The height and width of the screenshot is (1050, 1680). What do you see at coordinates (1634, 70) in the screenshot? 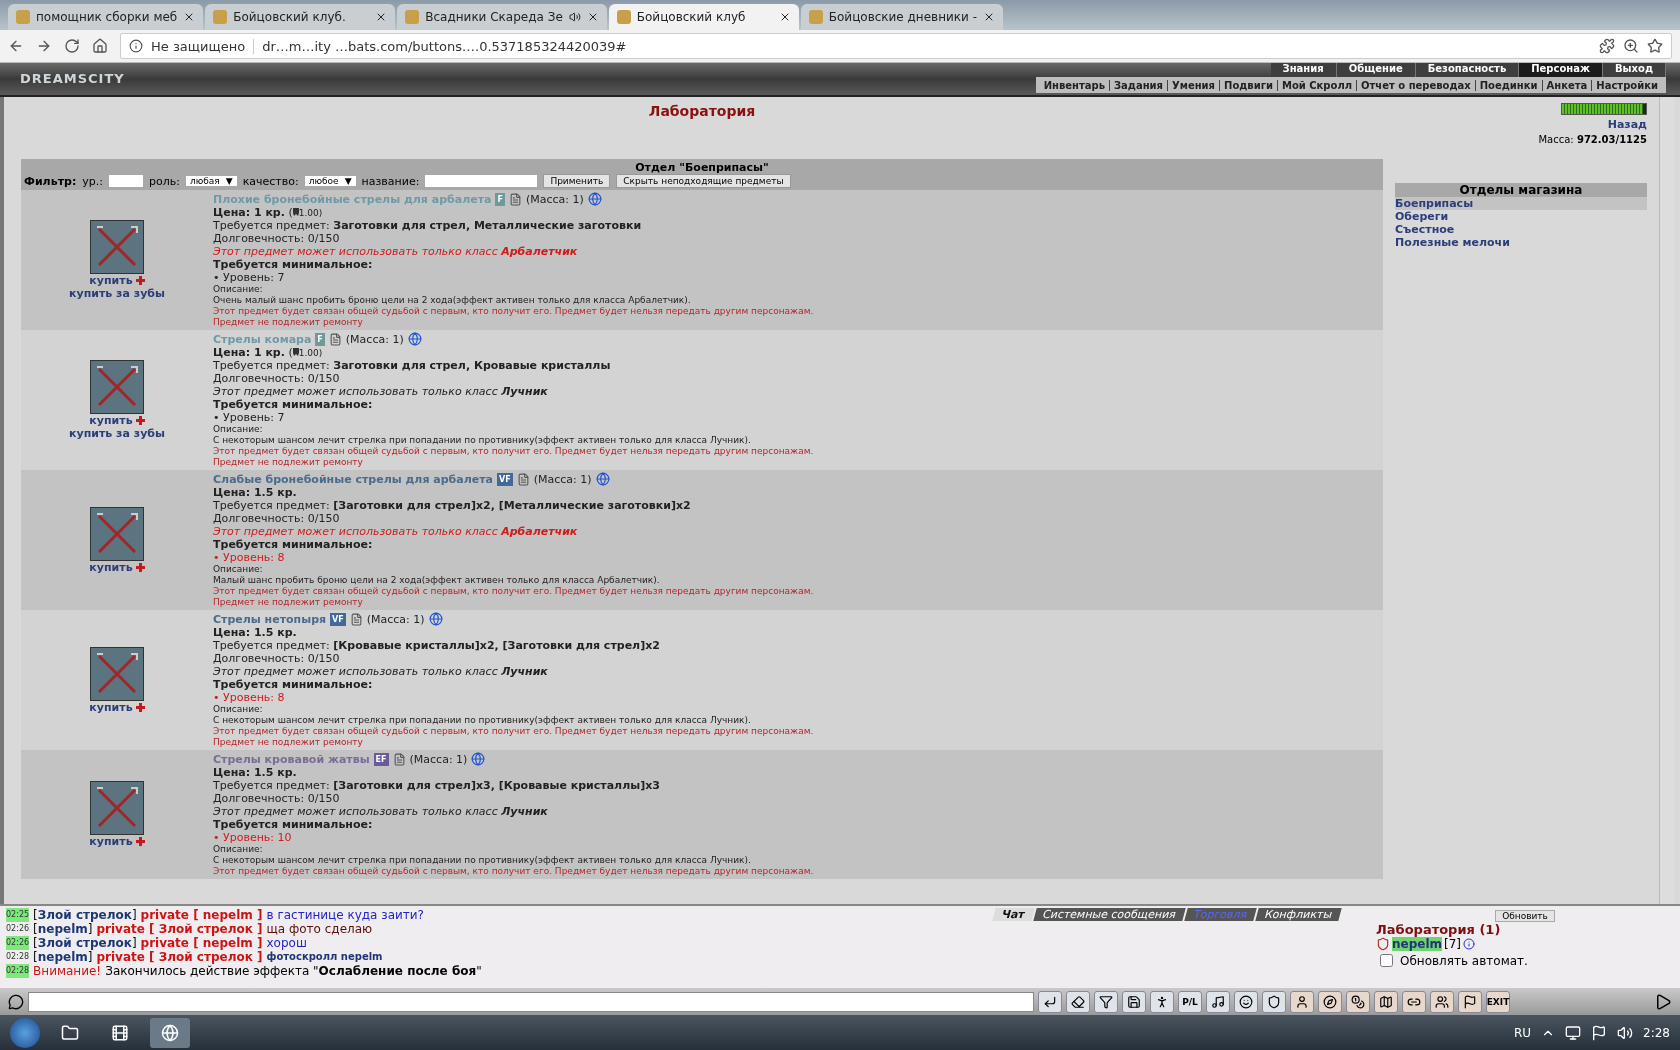
I see `menu-item: Выход` at bounding box center [1634, 70].